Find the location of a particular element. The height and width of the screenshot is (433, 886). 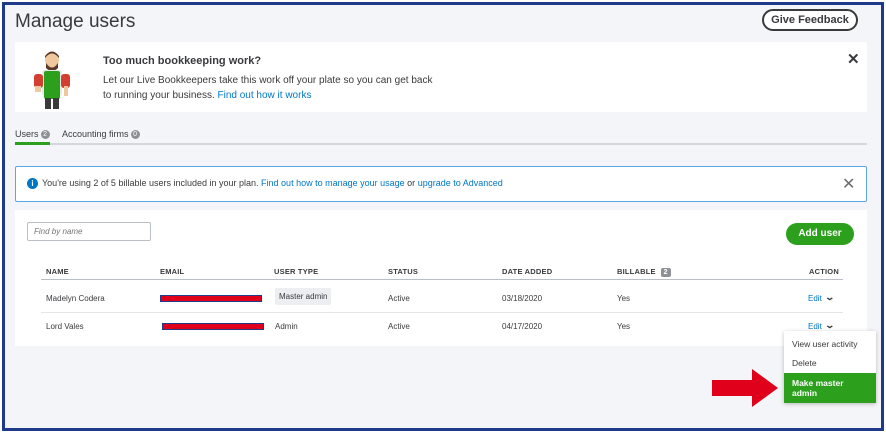

column-header-name: NAME is located at coordinates (57, 271).